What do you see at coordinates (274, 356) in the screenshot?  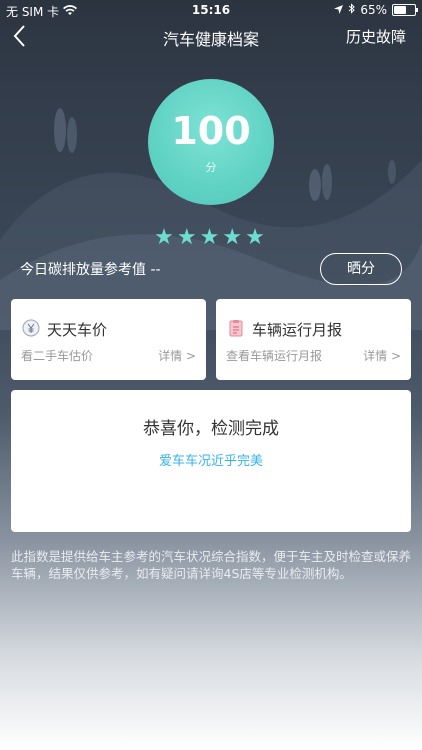 I see `card-subtitle: 查看车辆运行月报` at bounding box center [274, 356].